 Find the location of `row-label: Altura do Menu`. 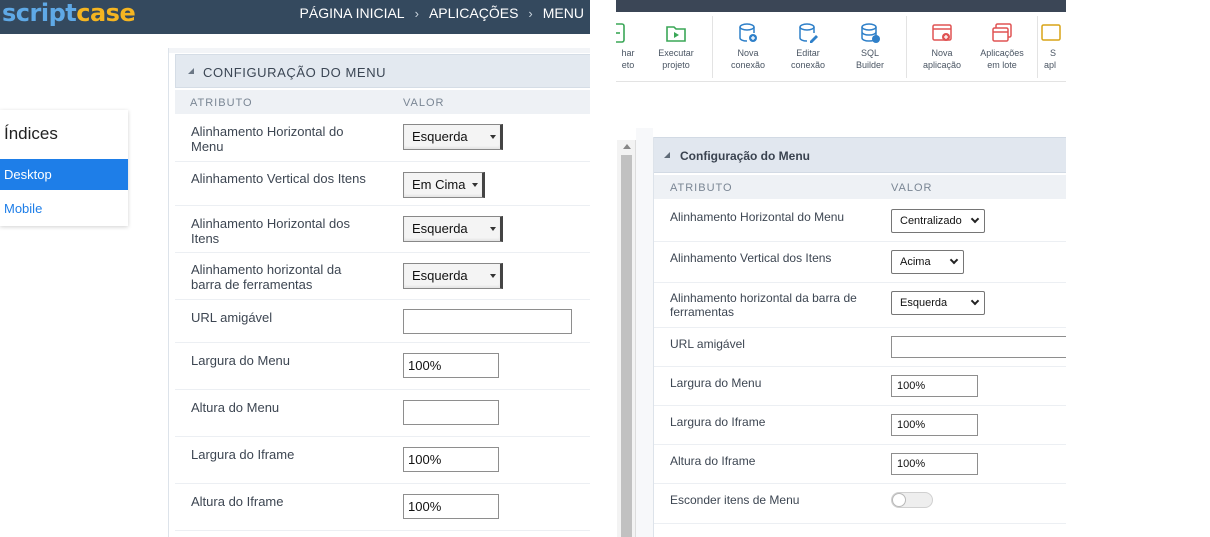

row-label: Altura do Menu is located at coordinates (235, 407).